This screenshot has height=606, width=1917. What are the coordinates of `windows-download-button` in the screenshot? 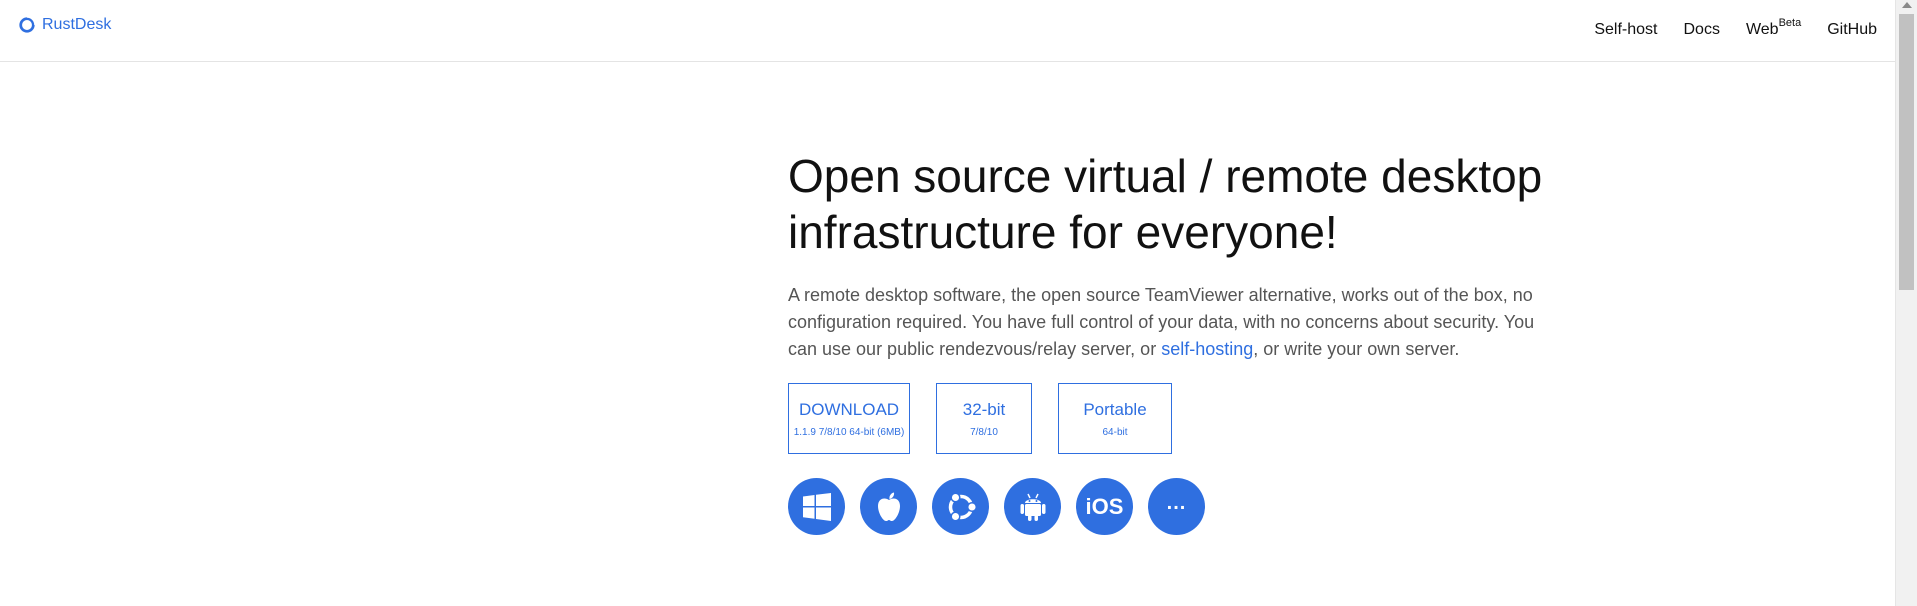 It's located at (816, 506).